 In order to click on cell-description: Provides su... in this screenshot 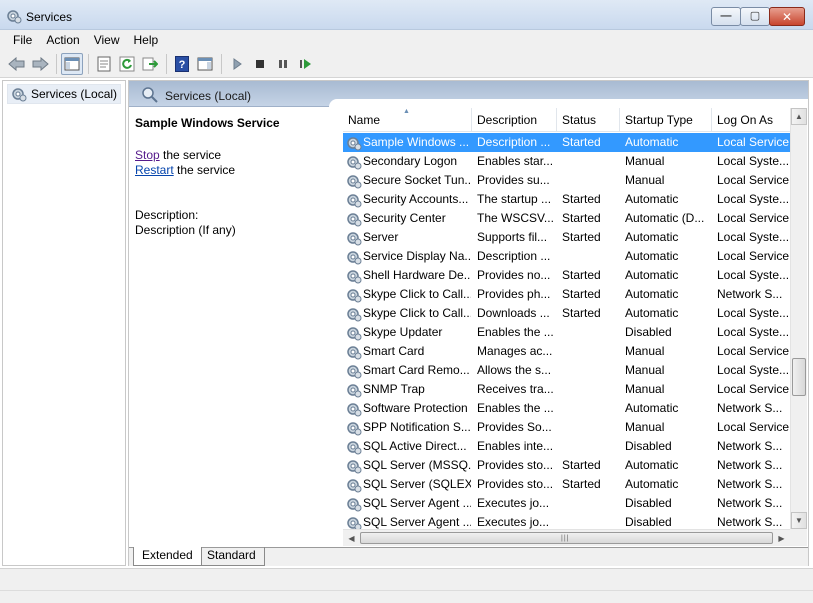, I will do `click(513, 180)`.